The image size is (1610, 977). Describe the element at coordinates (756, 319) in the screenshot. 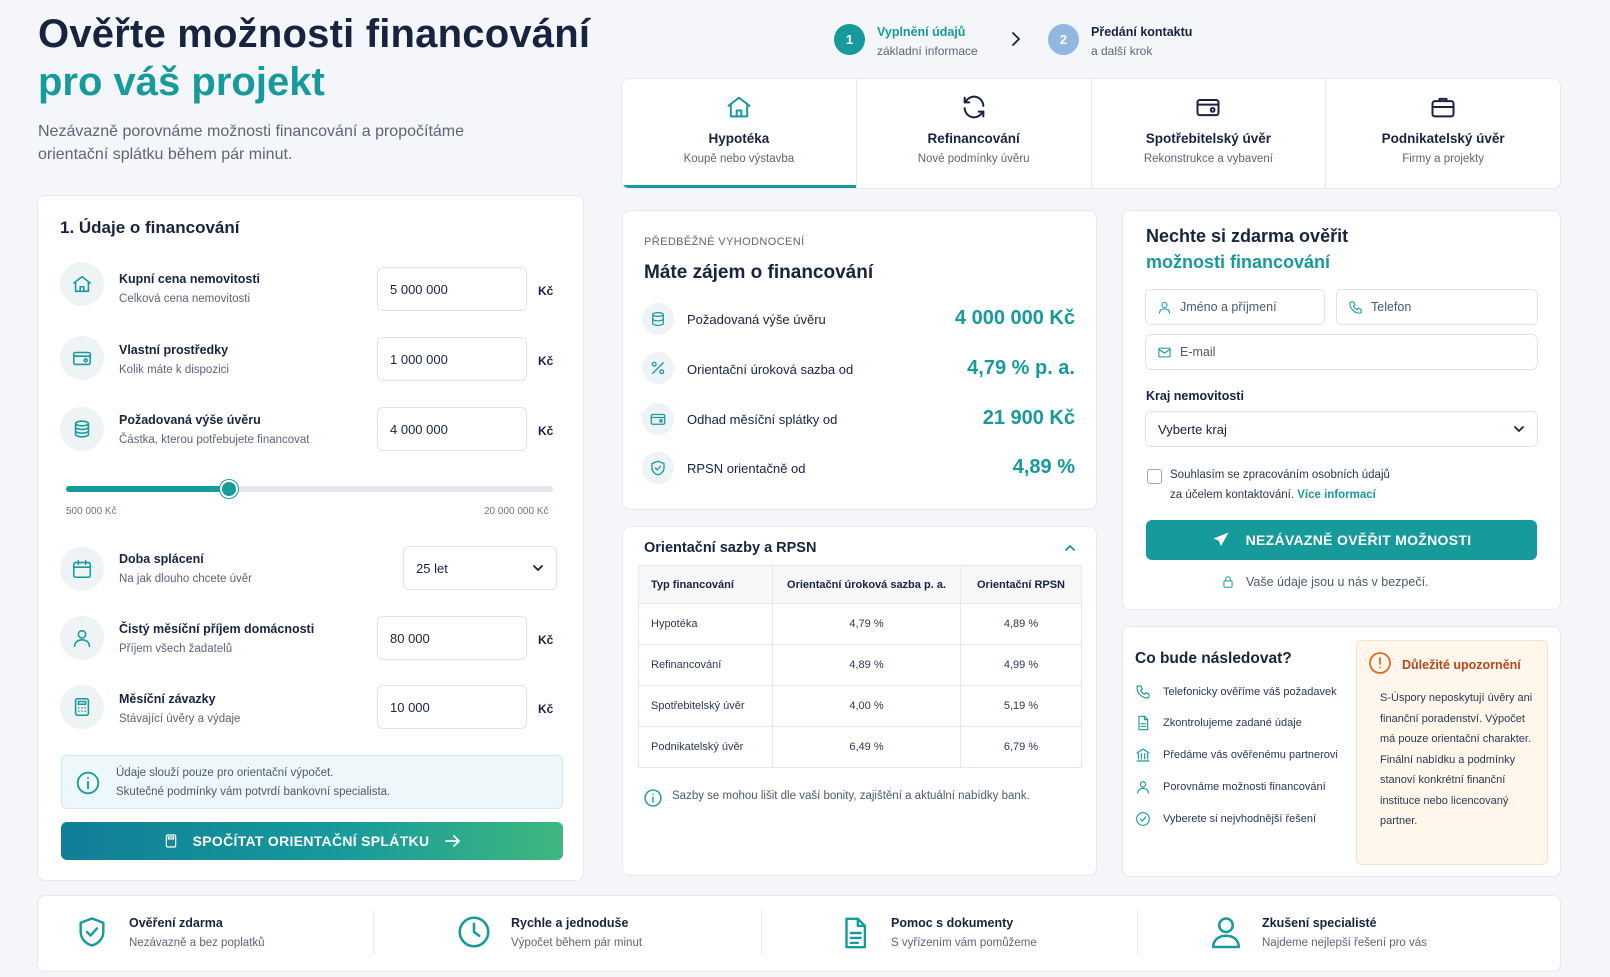

I see `evaluation-label: Požadovaná výše úvěru` at that location.